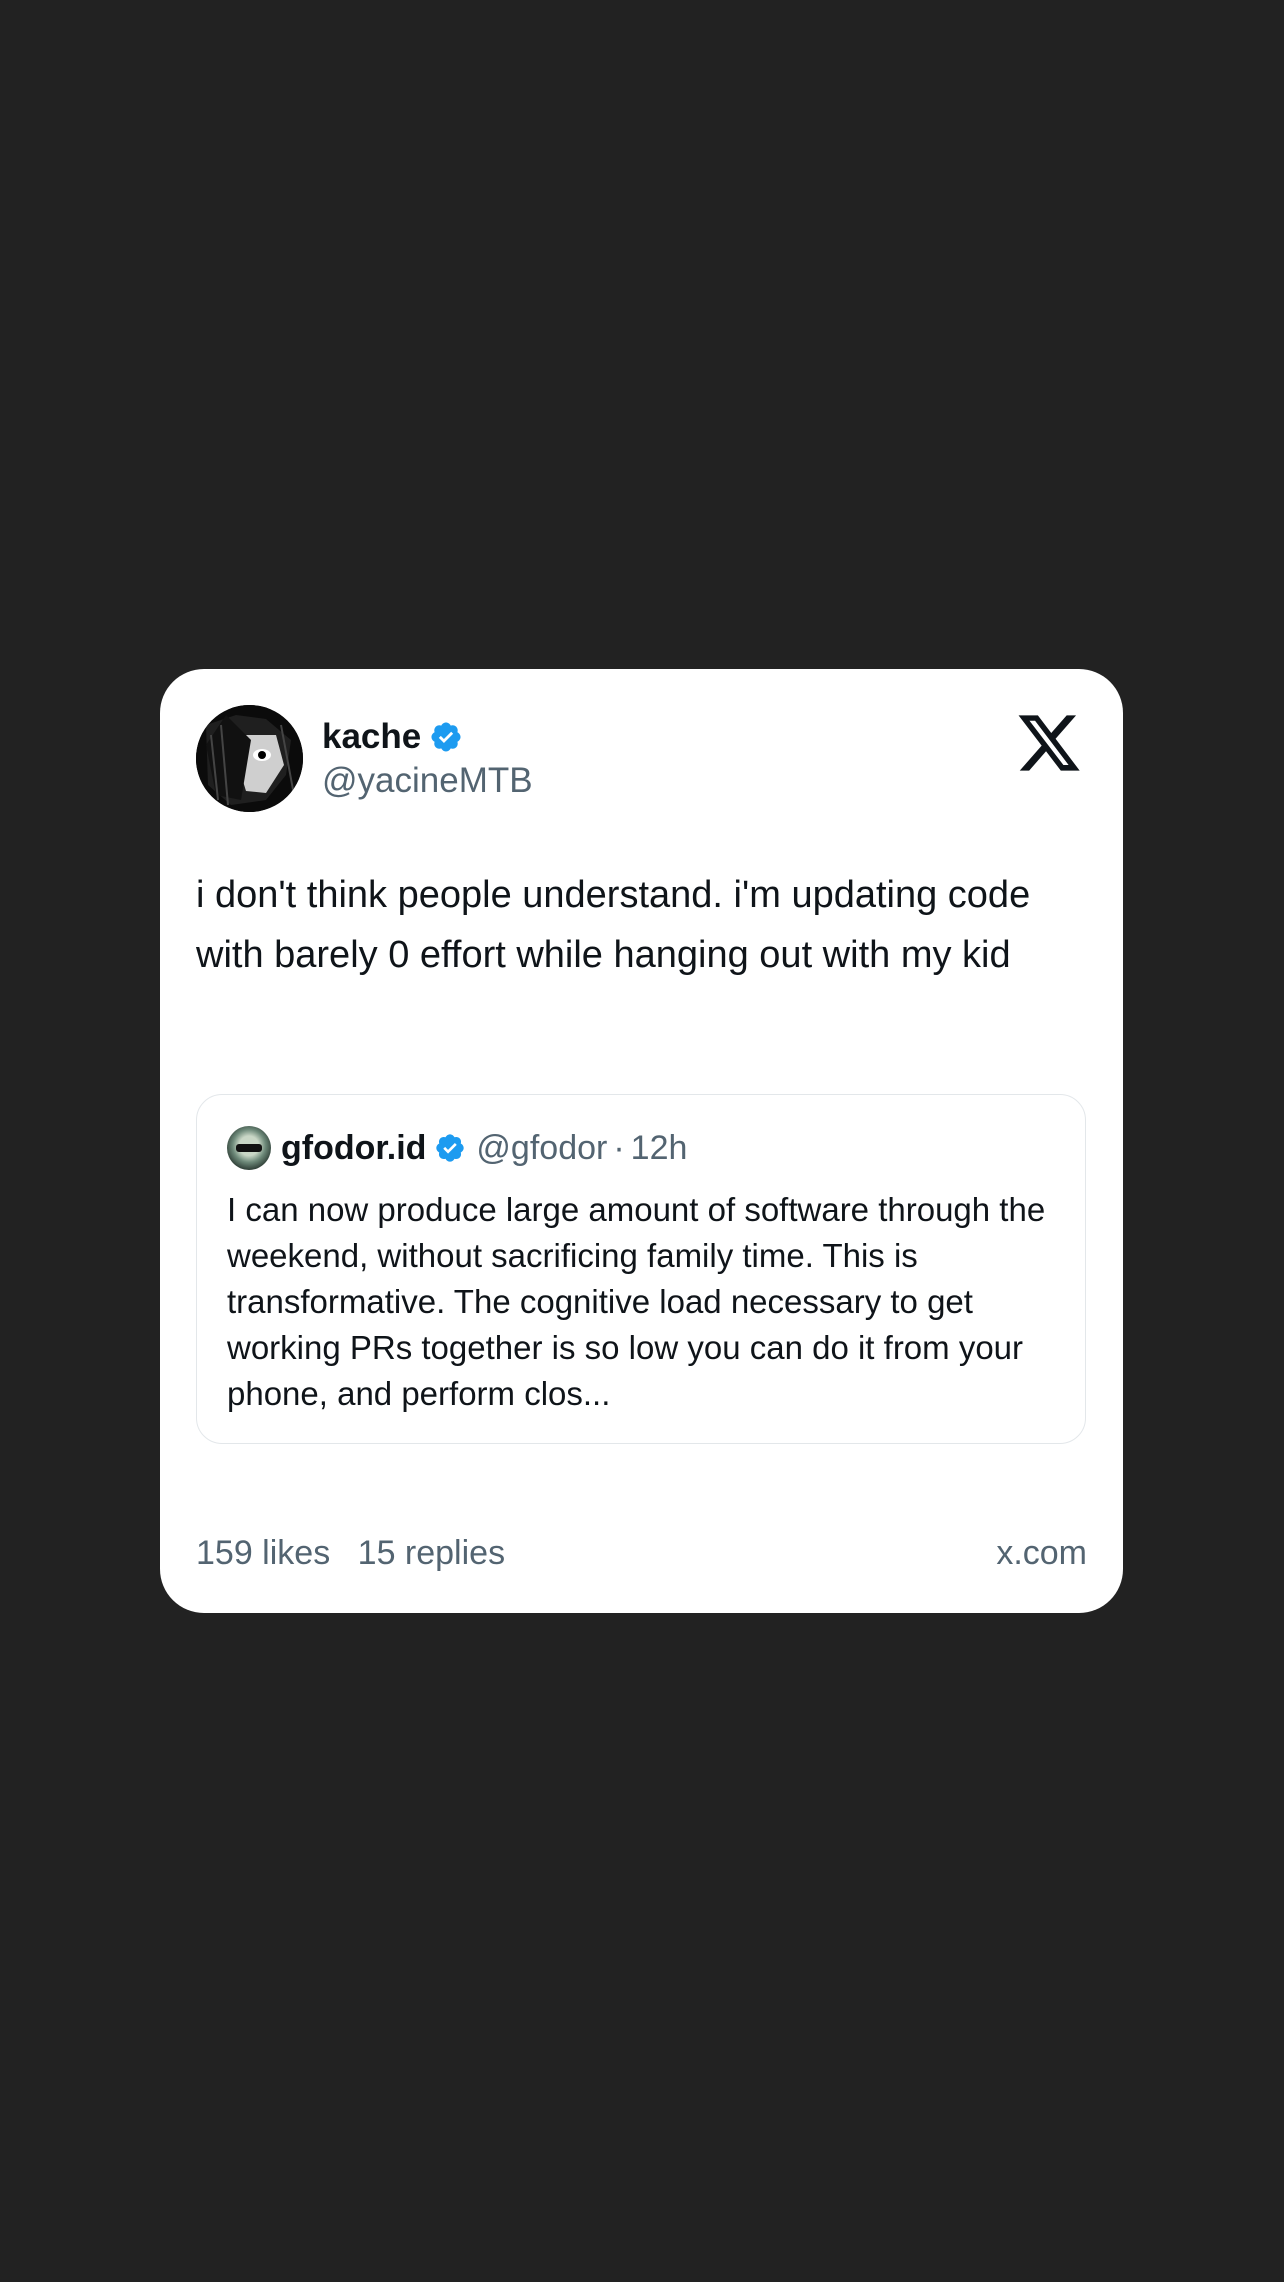  Describe the element at coordinates (353, 1148) in the screenshot. I see `quoted-author-display-name: gfodor.id` at that location.